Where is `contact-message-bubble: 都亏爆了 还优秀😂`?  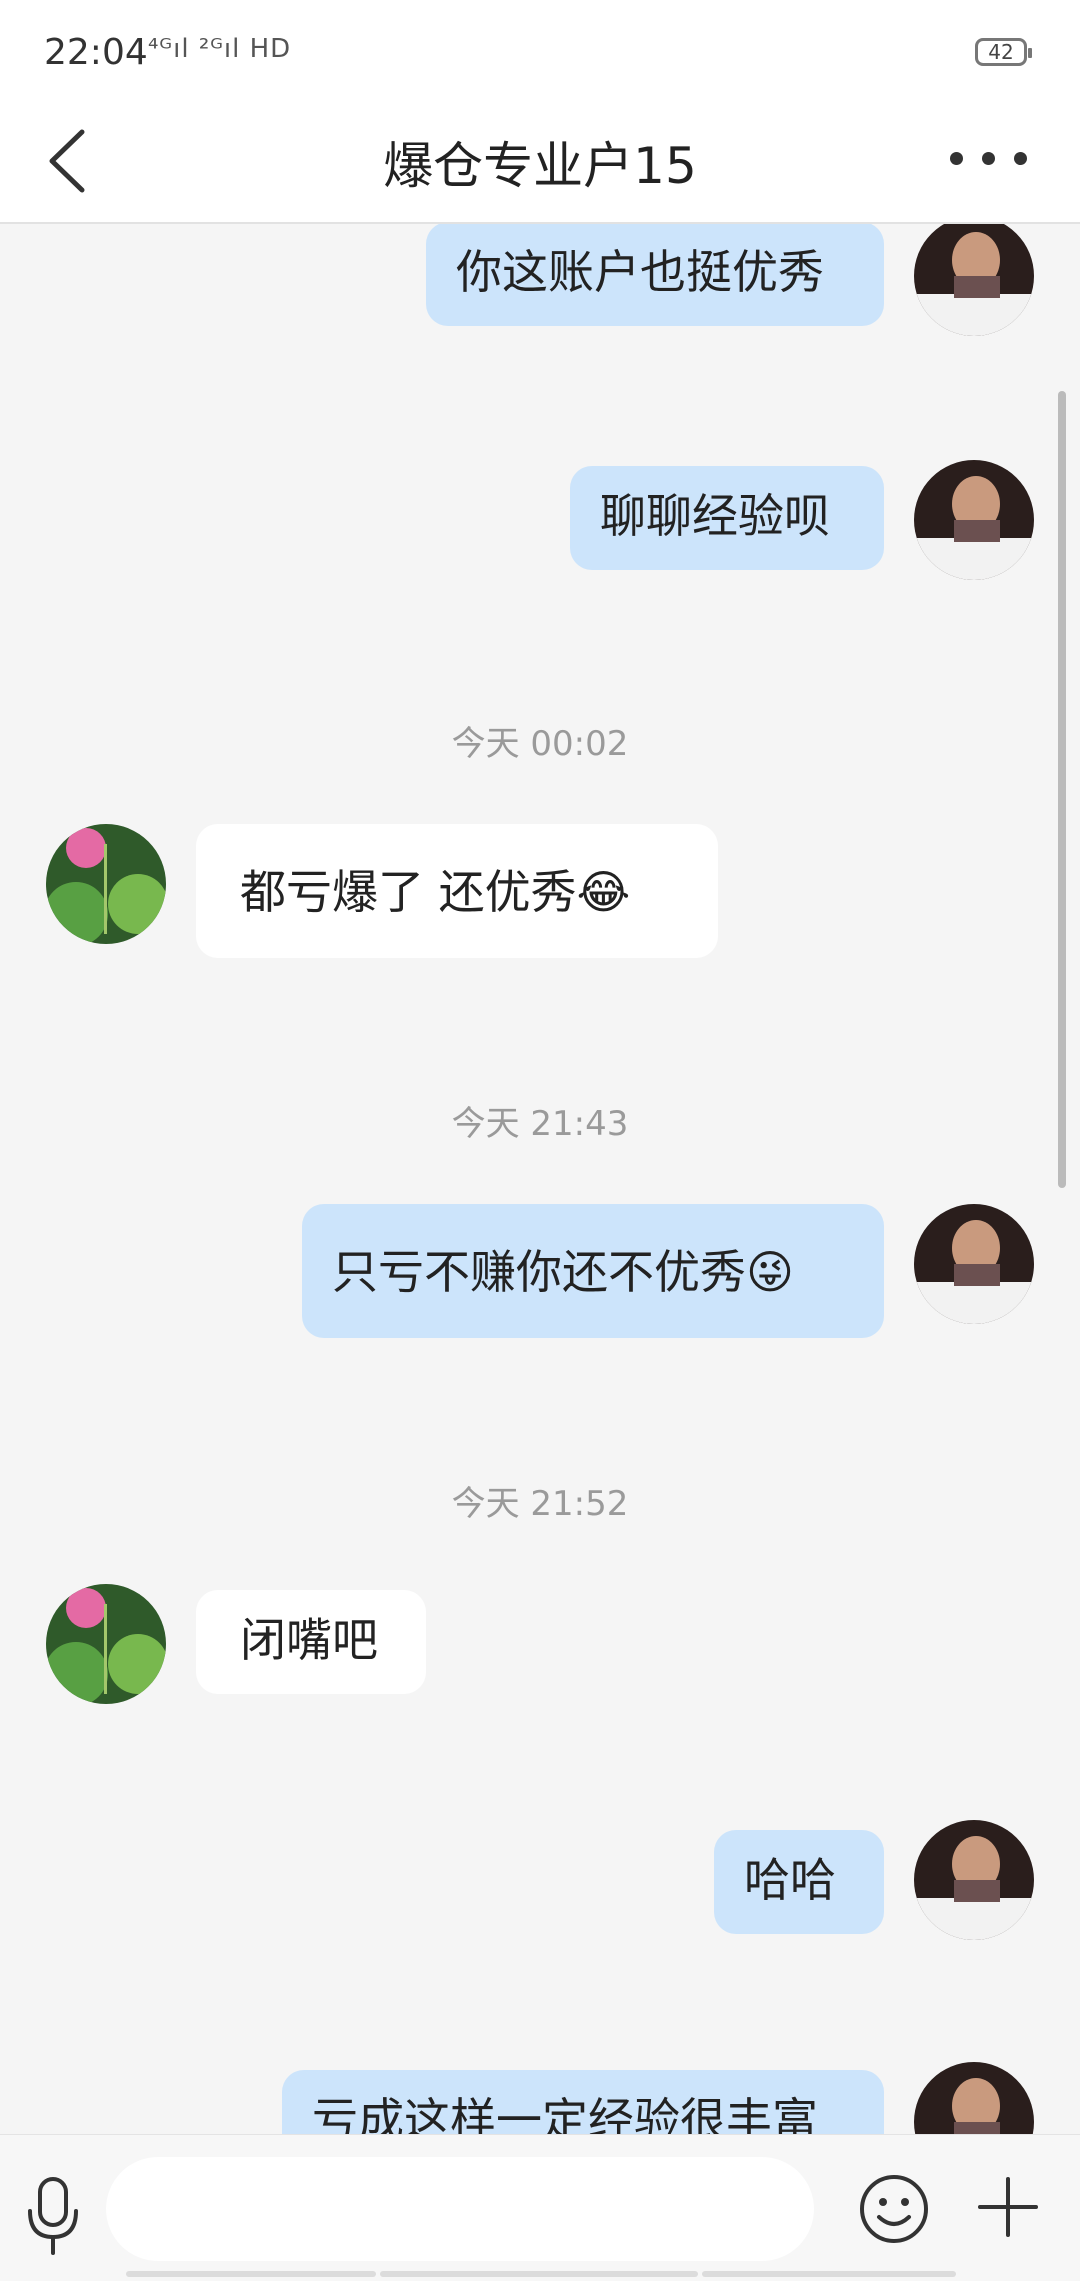 contact-message-bubble: 都亏爆了 还优秀😂 is located at coordinates (457, 891).